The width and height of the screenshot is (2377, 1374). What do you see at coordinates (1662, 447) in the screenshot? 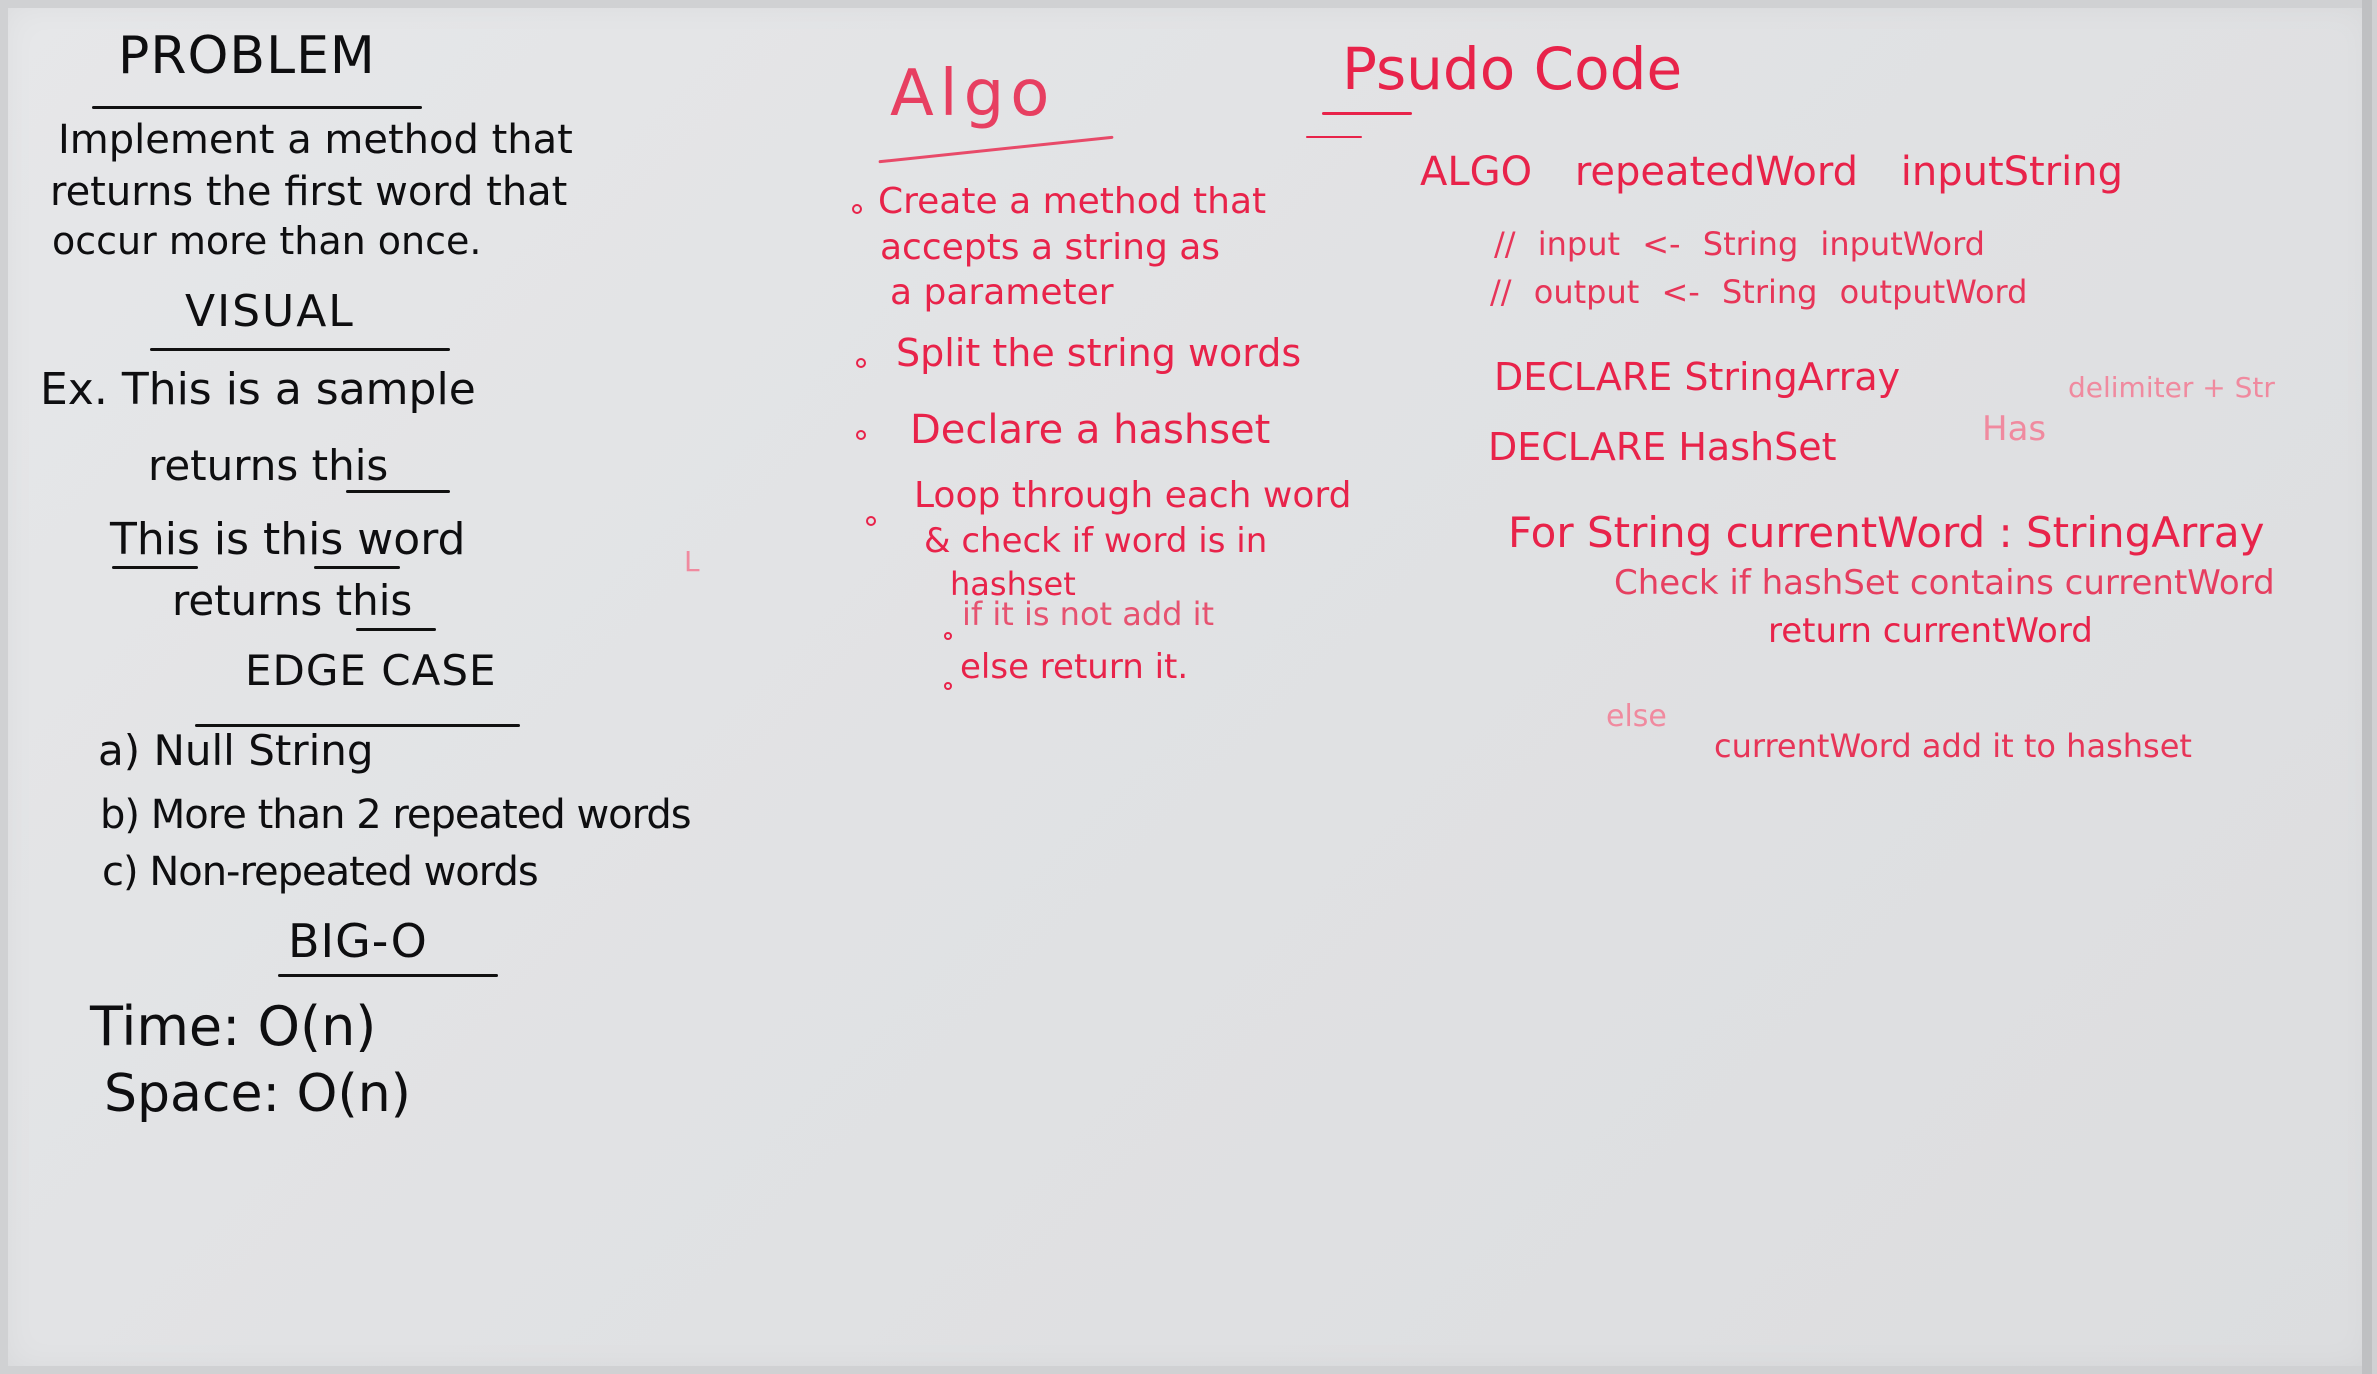
I see `pseudo-line-5: DECLARE HashSet` at bounding box center [1662, 447].